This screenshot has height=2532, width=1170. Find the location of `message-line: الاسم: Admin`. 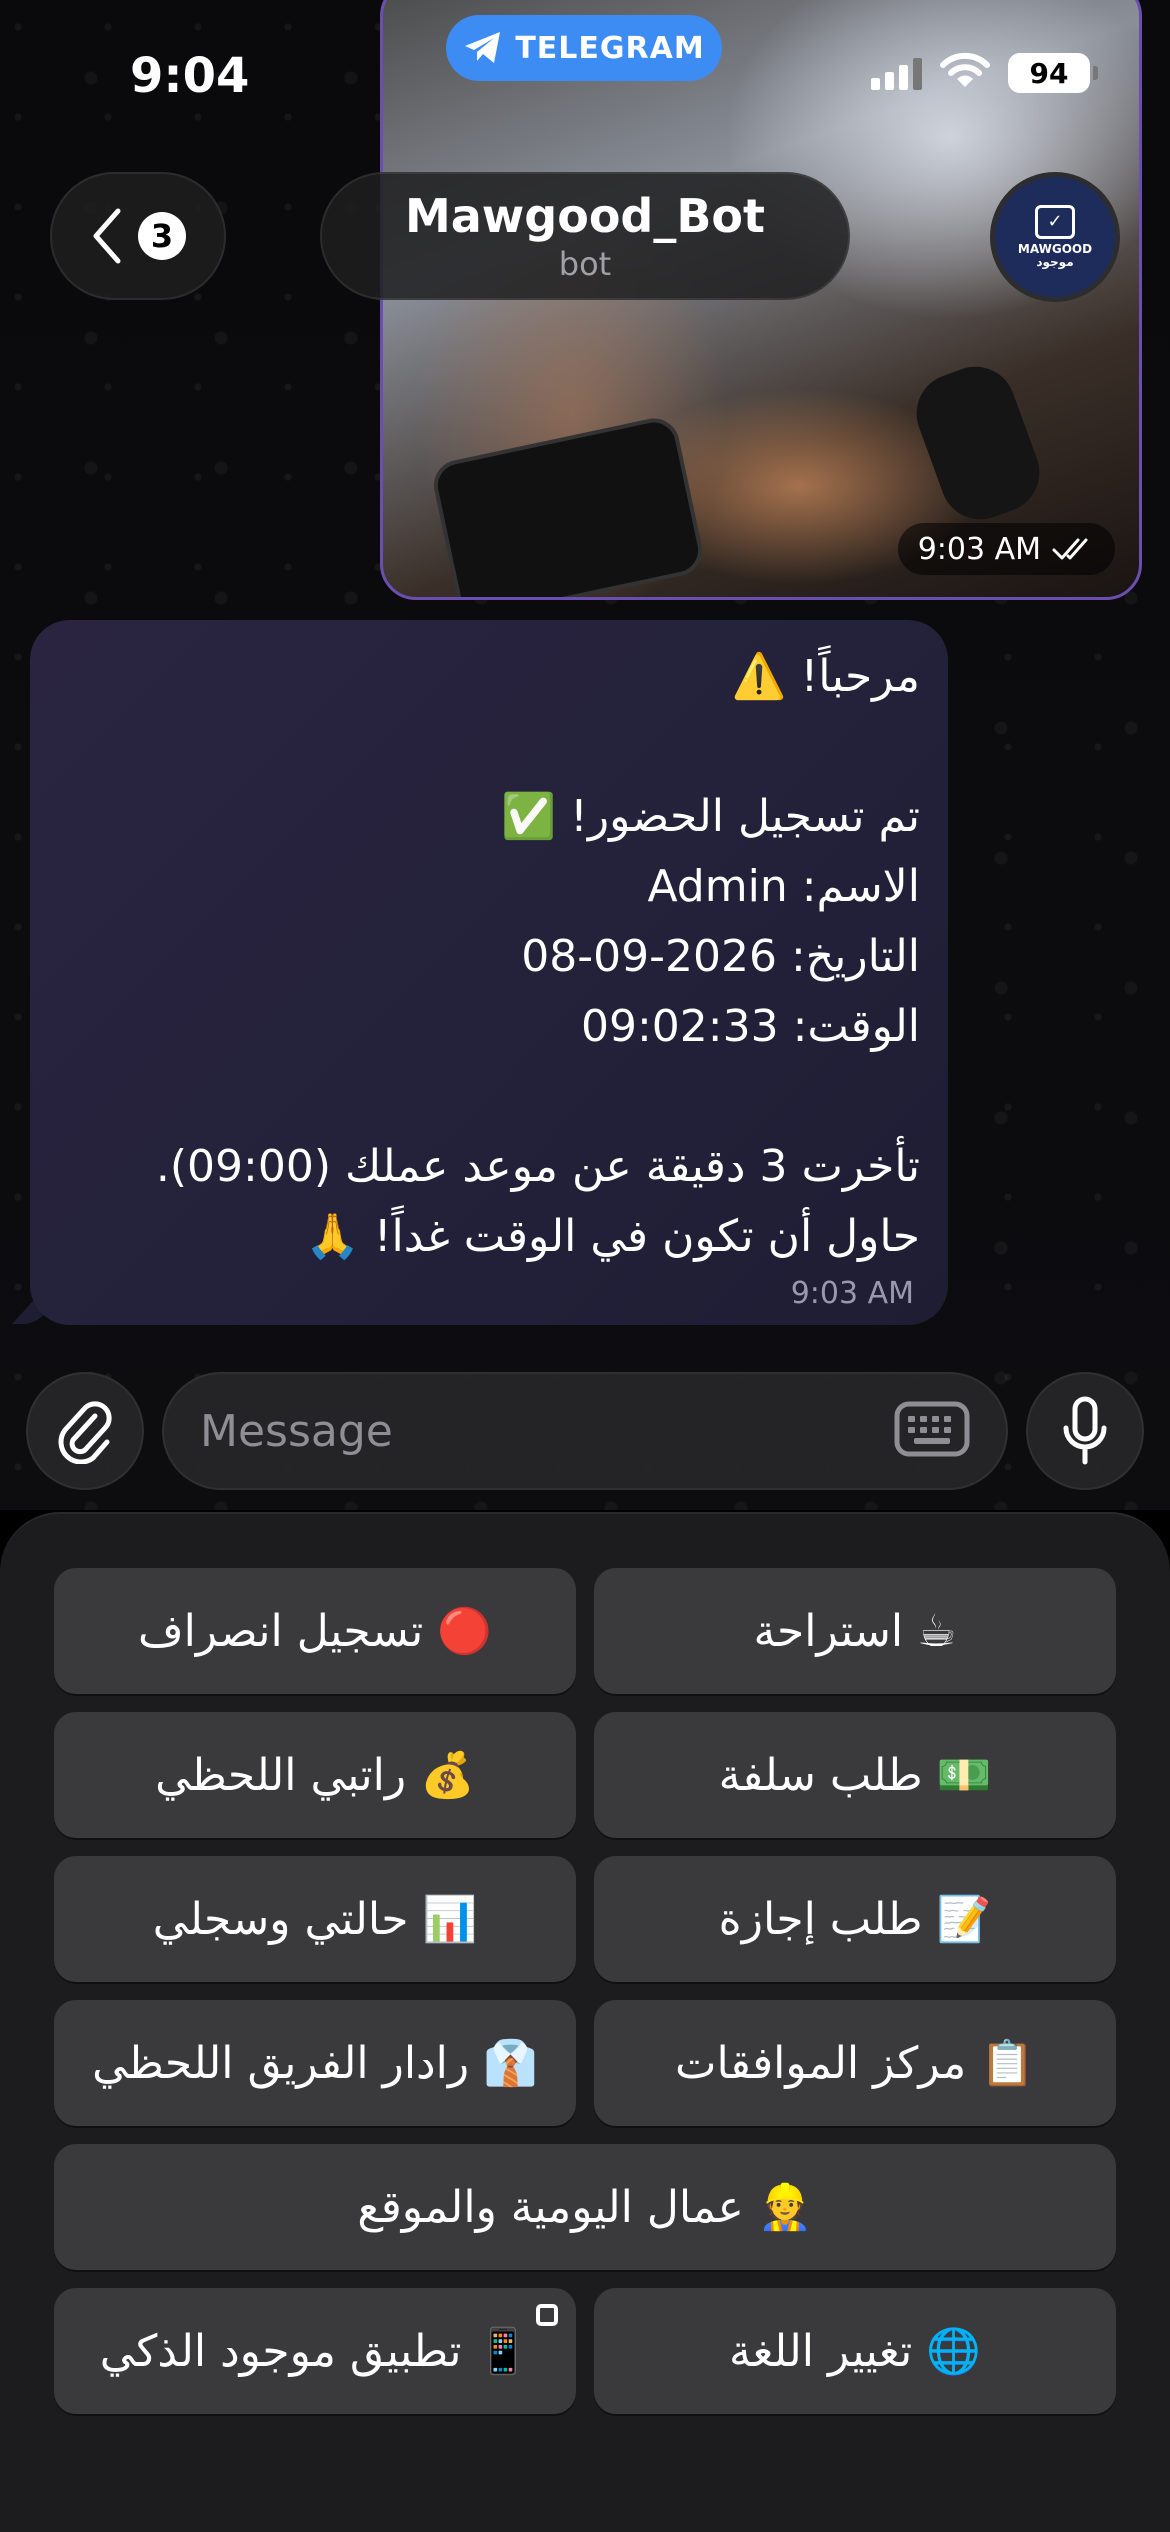

message-line: الاسم: Admin is located at coordinates (783, 886).